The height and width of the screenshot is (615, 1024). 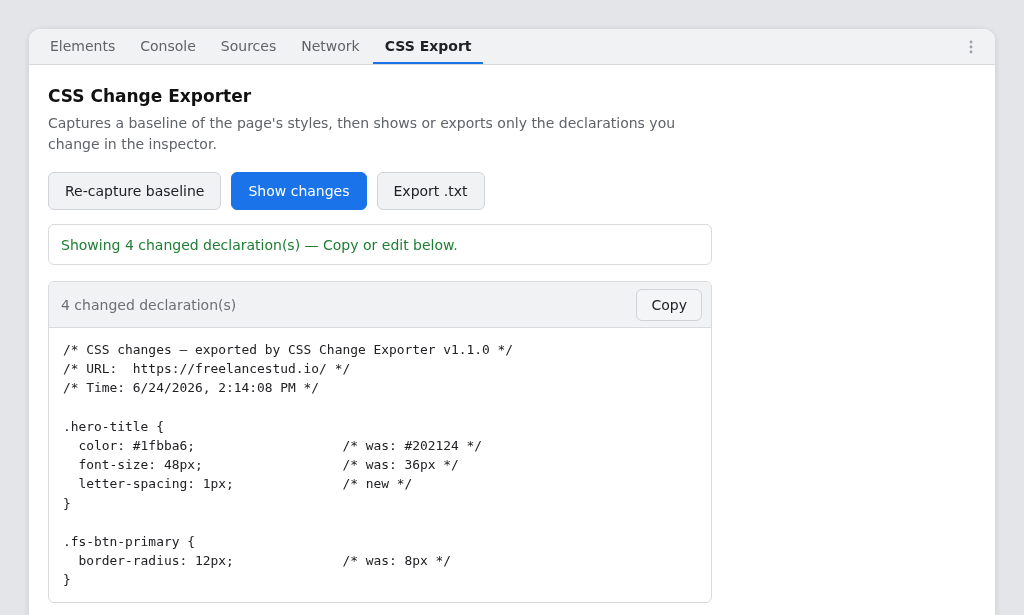 I want to click on panel-title: CSS Change Exporter, so click(x=150, y=96).